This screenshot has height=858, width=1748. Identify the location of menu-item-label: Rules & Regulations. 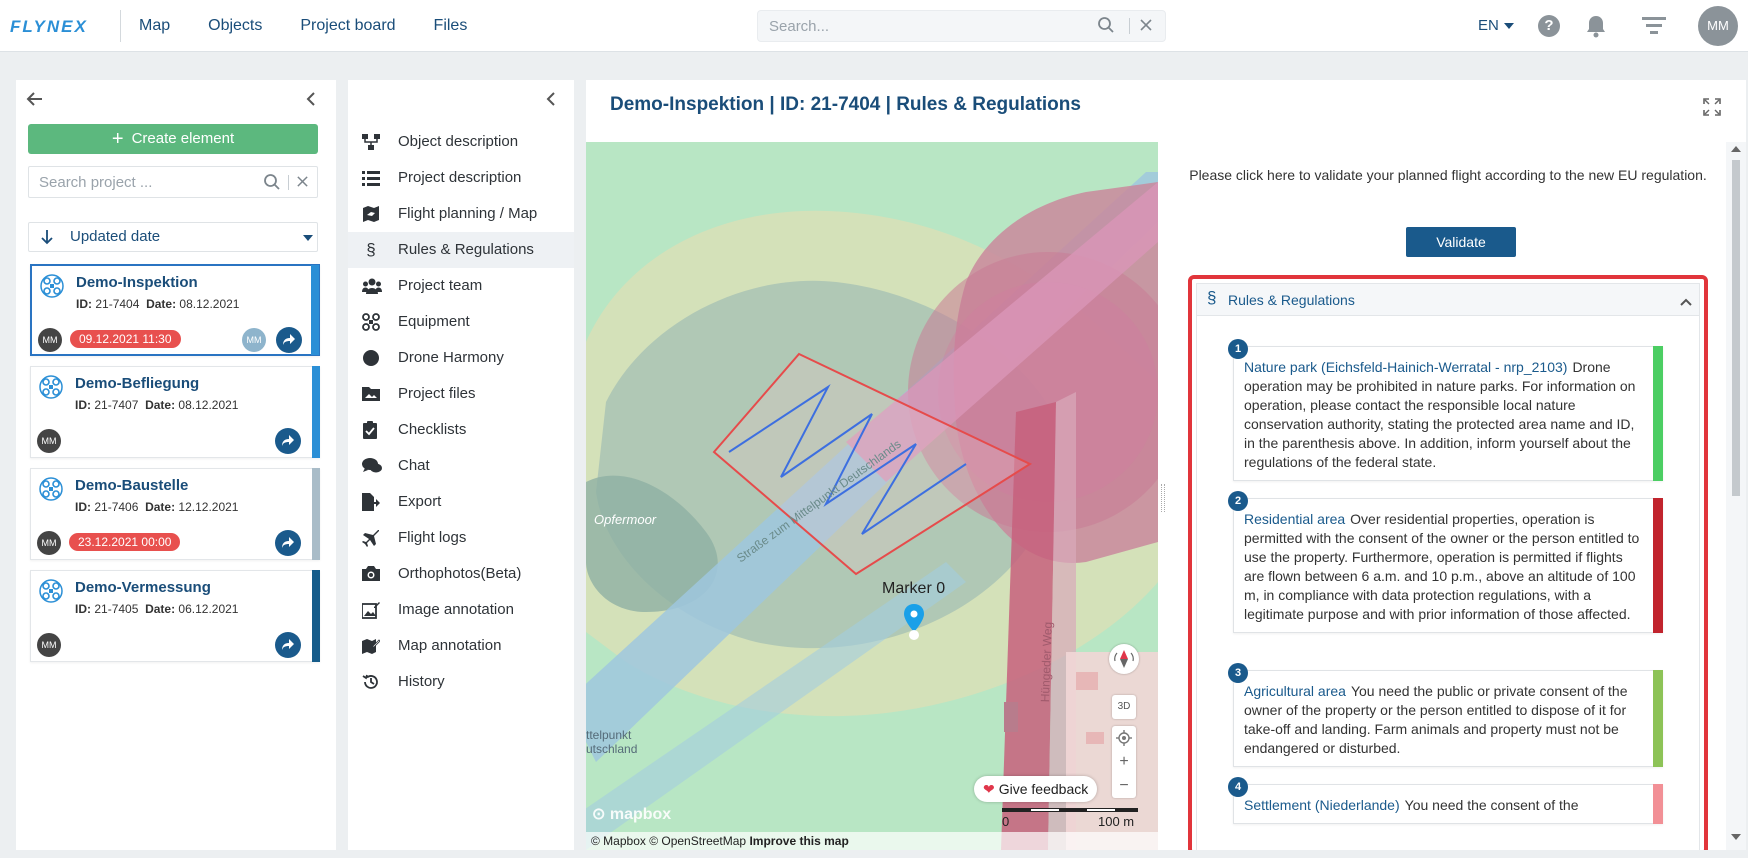
(466, 249).